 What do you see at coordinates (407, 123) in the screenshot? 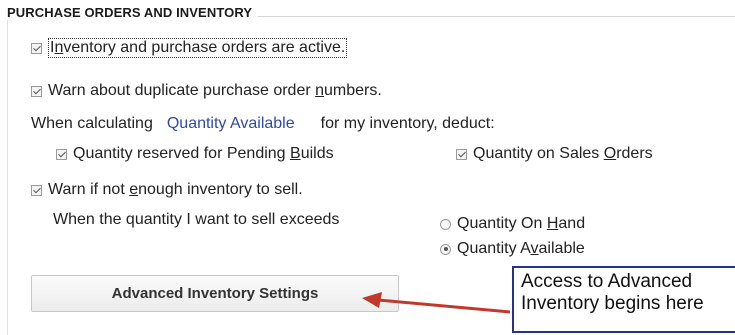
I see `calc-suffix: for my inventory, deduct:` at bounding box center [407, 123].